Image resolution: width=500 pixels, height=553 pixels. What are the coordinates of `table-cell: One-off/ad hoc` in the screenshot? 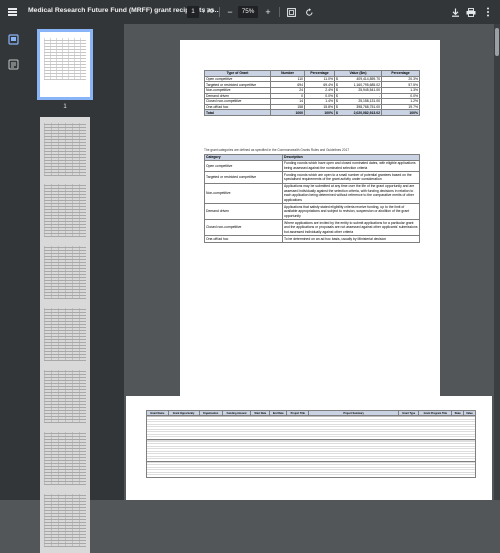 It's located at (243, 239).